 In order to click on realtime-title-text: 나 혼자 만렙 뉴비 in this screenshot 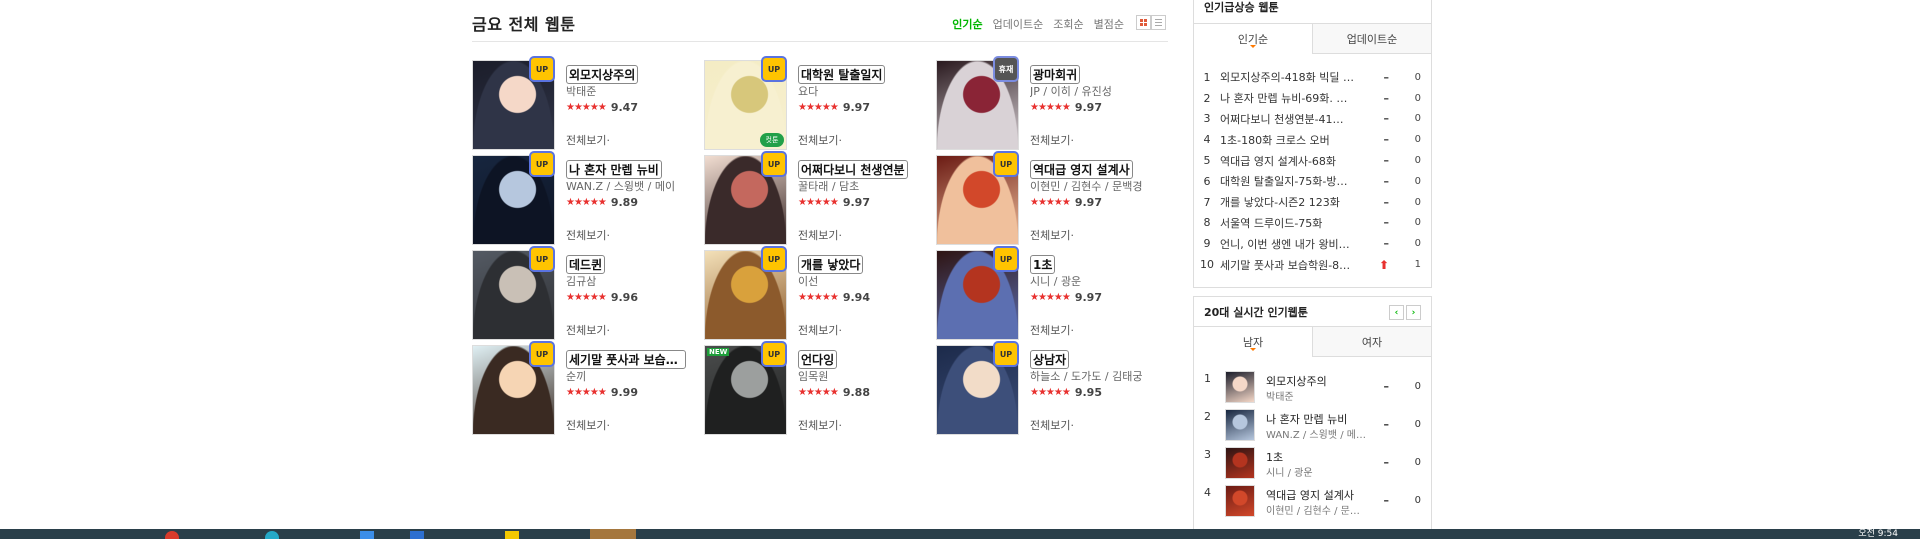, I will do `click(1321, 419)`.